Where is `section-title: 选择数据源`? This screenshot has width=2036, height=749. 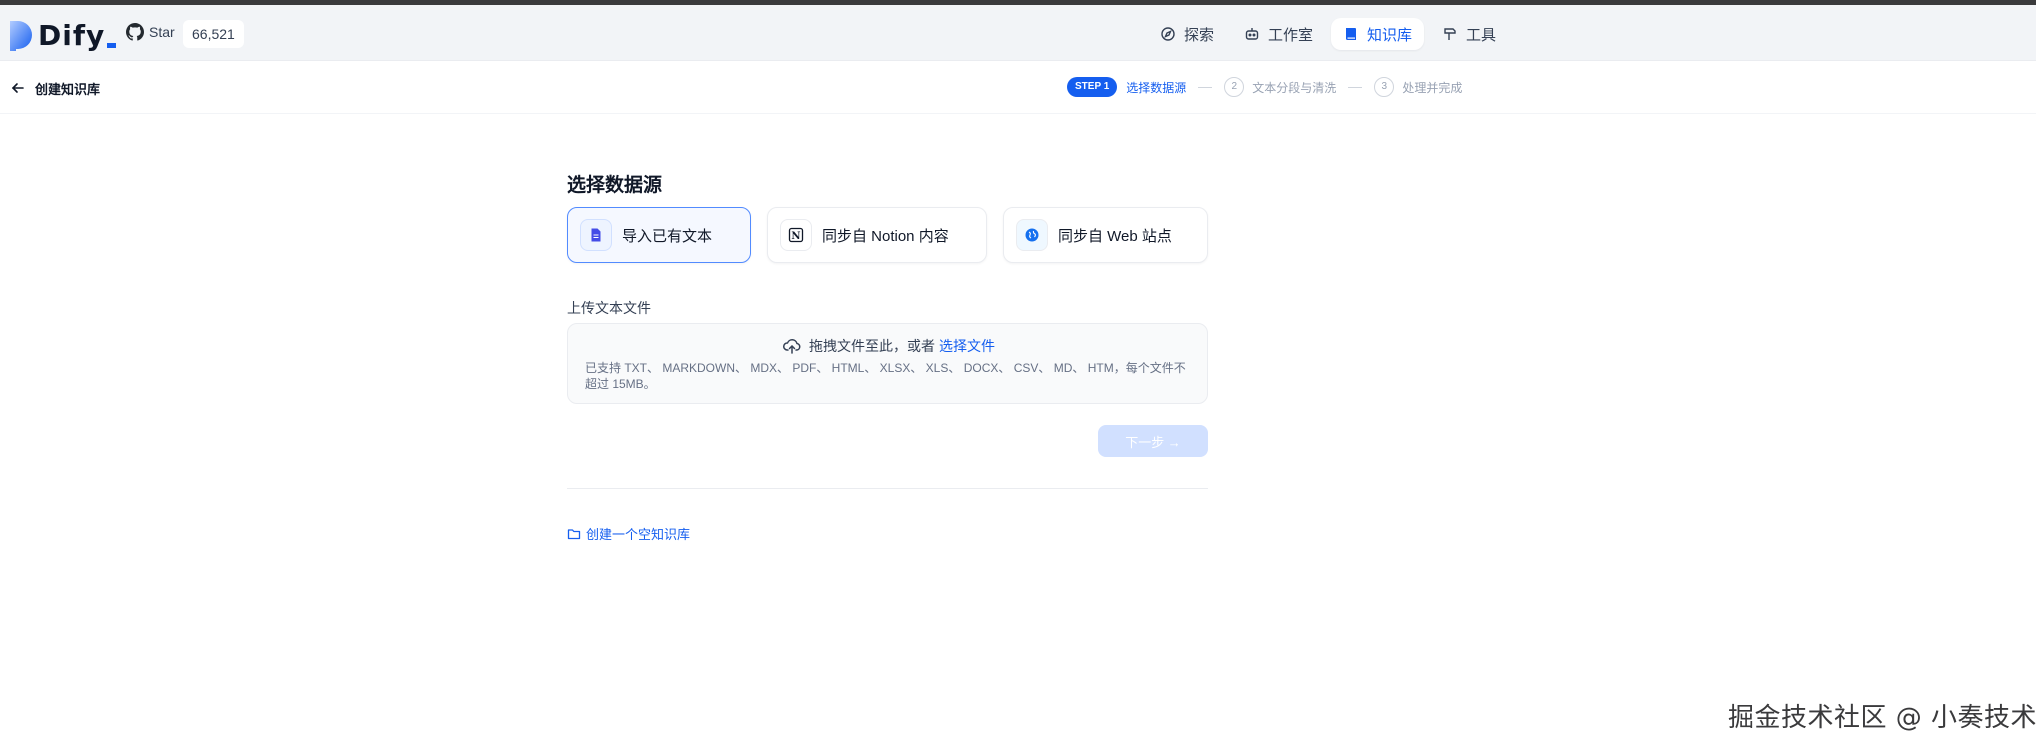
section-title: 选择数据源 is located at coordinates (615, 185).